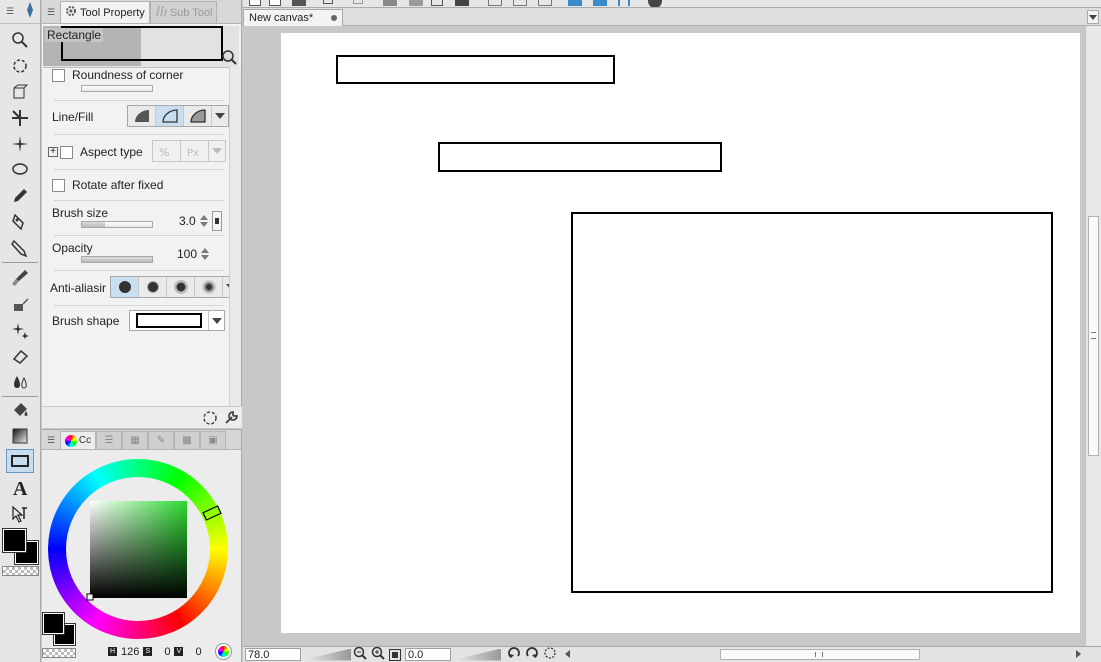 Image resolution: width=1101 pixels, height=662 pixels. I want to click on eraser-tool-icon, so click(20, 356).